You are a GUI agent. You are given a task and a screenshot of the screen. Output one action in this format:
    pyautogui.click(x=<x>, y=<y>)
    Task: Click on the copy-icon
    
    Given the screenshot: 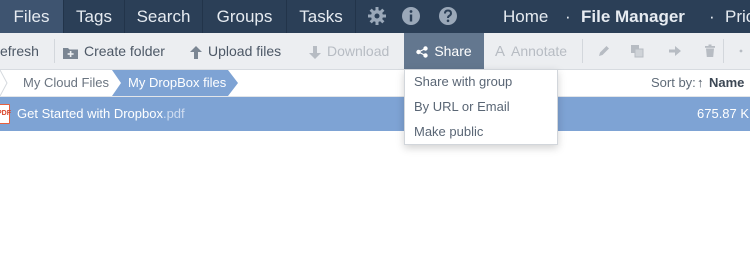 What is the action you would take?
    pyautogui.click(x=637, y=51)
    